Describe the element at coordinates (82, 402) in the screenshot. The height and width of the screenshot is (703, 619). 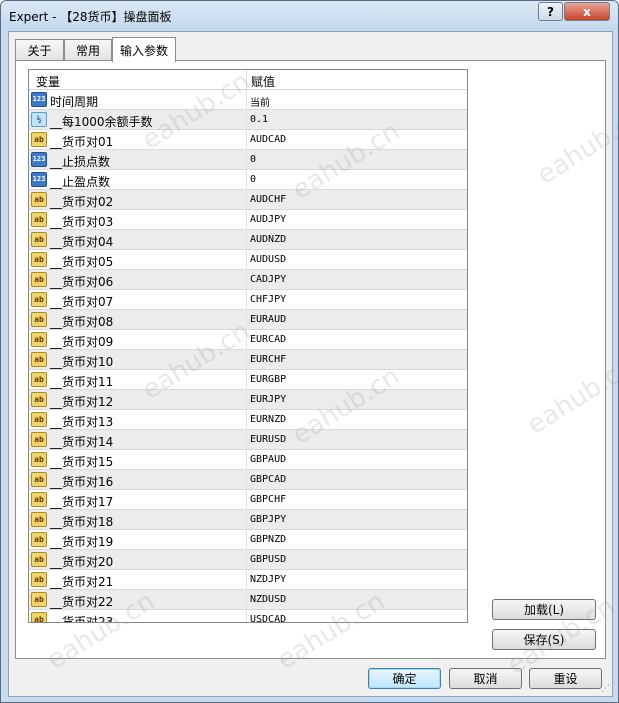
I see `parameter-name: __货币对12` at that location.